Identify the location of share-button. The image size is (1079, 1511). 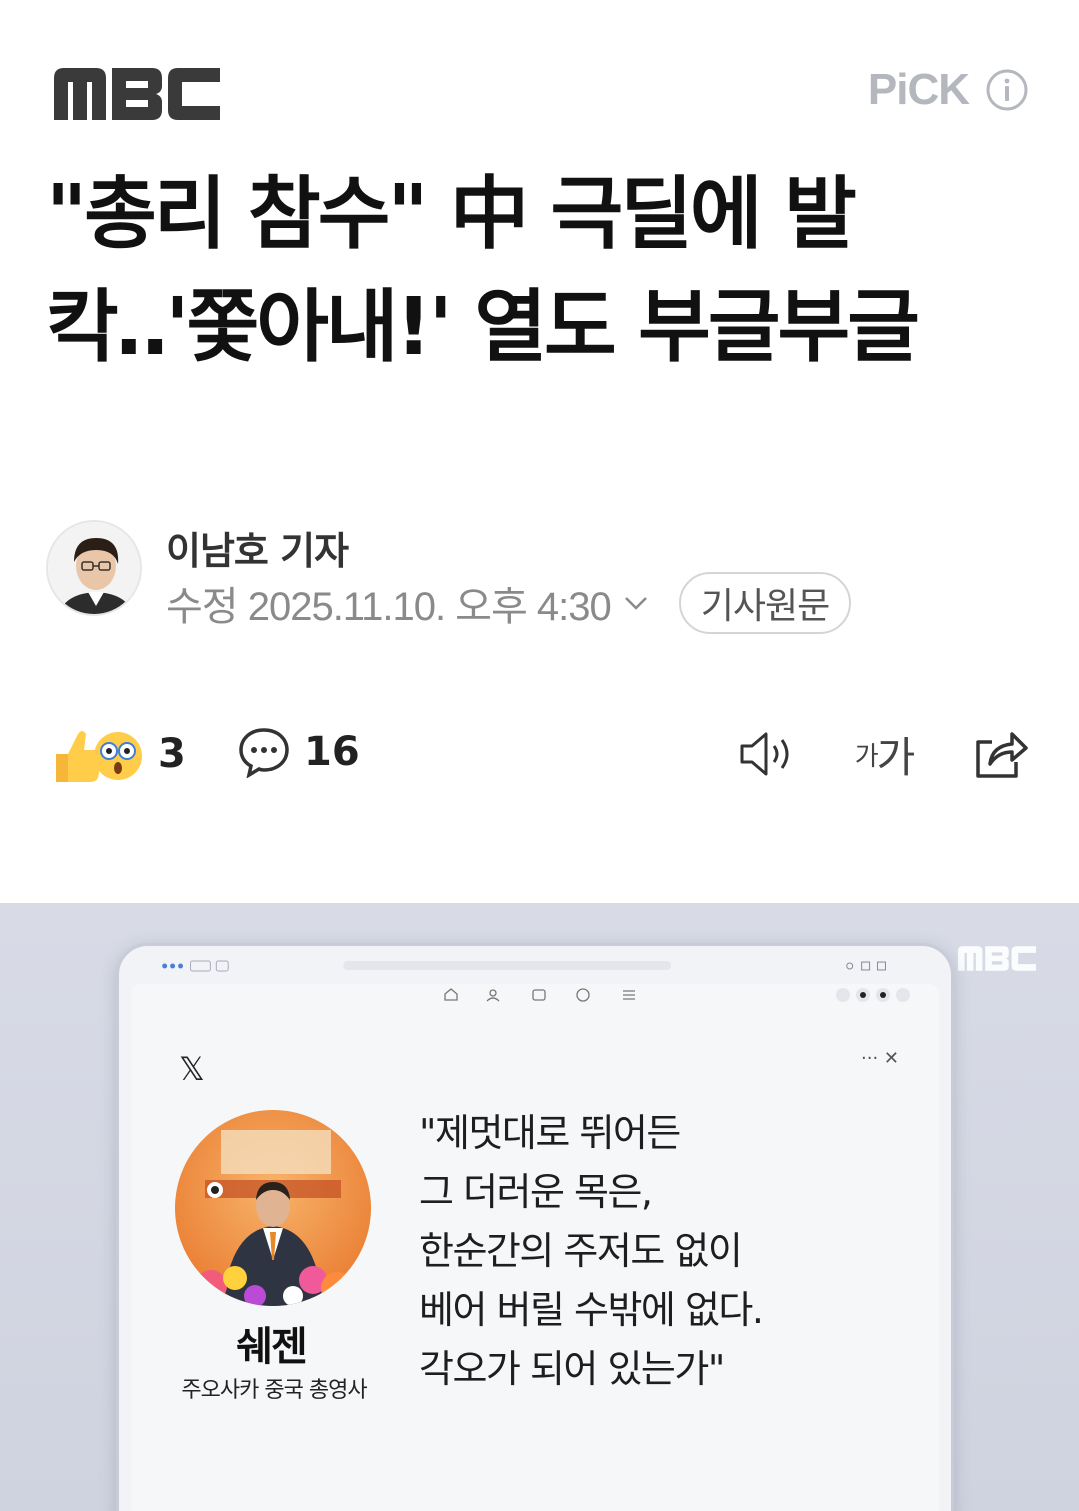
(1000, 754).